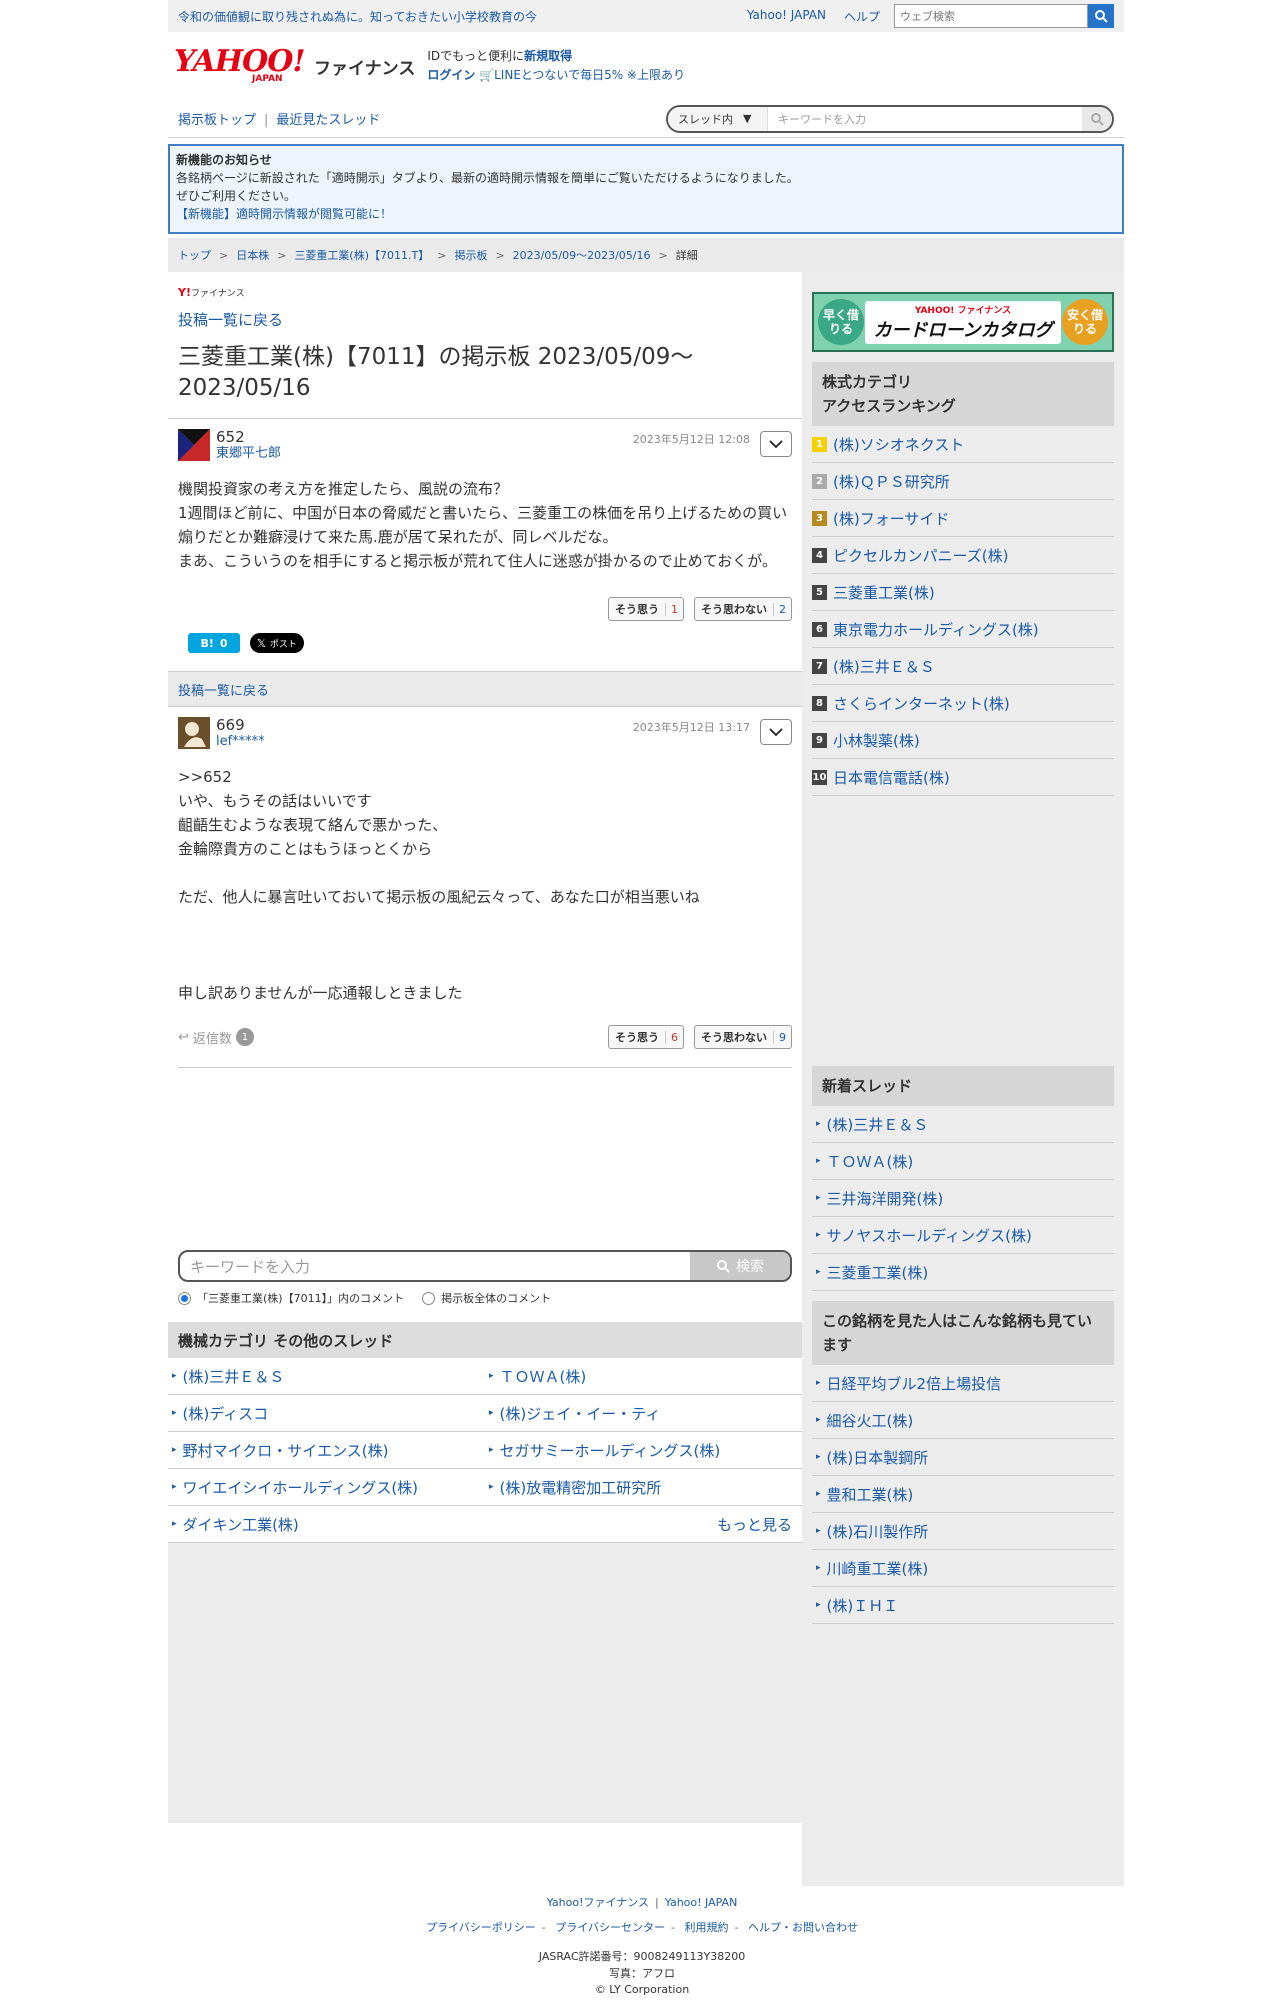 The image size is (1284, 2000). I want to click on recent-threads-link: 最近見たスレッド, so click(328, 120).